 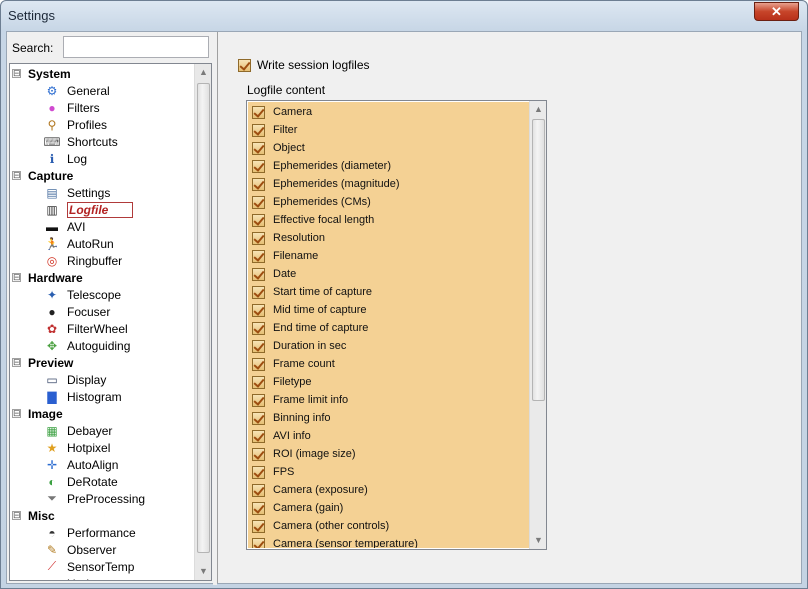 I want to click on tree-item-derotate: ◐ DeRotate, so click(x=80, y=481).